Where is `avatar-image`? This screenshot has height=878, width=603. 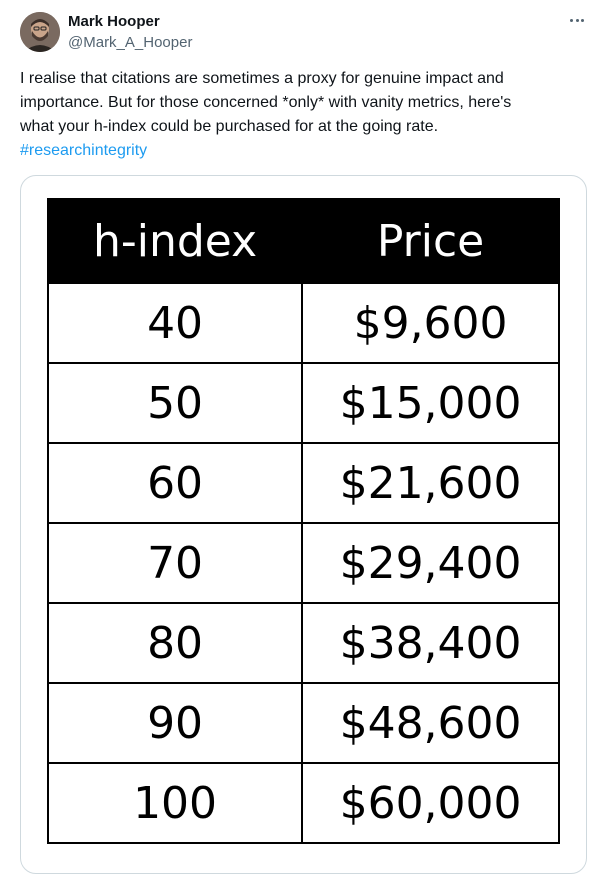
avatar-image is located at coordinates (40, 32).